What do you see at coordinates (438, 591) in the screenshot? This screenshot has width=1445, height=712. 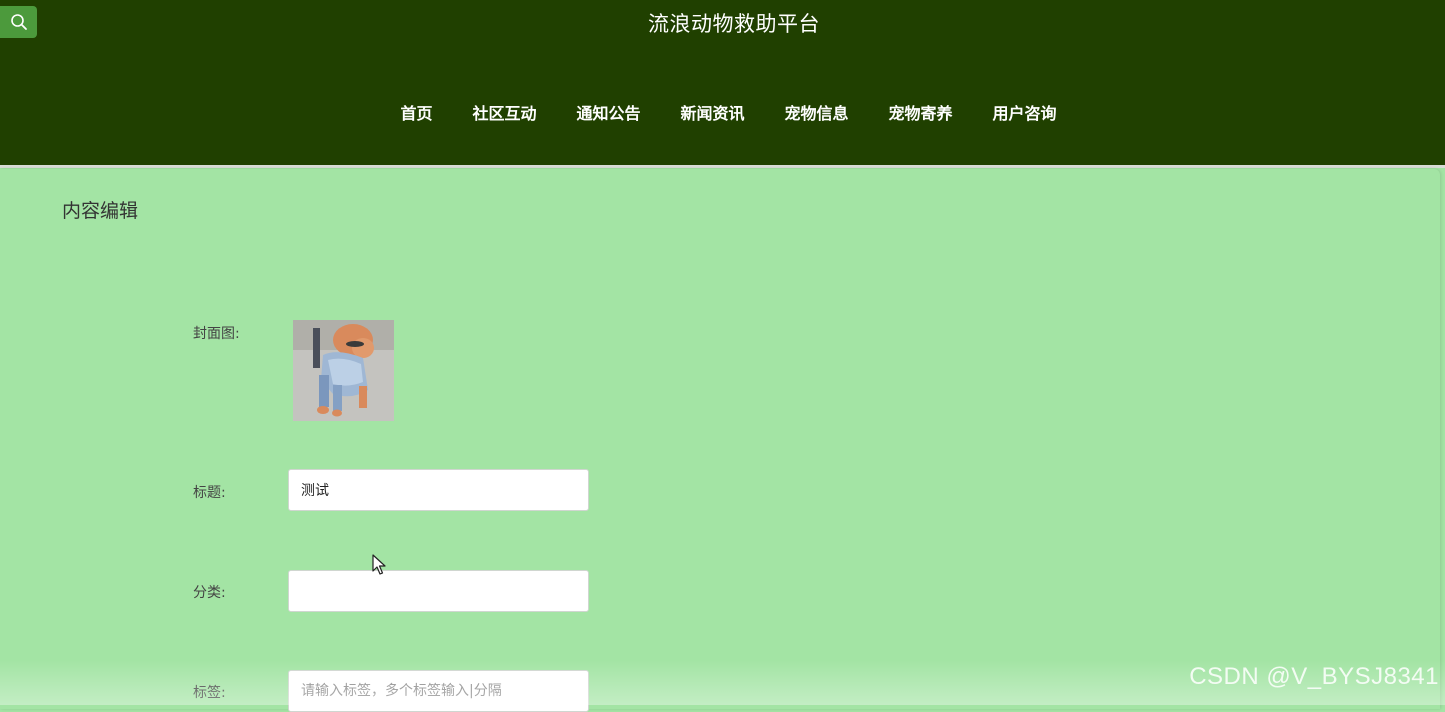 I see `category-input` at bounding box center [438, 591].